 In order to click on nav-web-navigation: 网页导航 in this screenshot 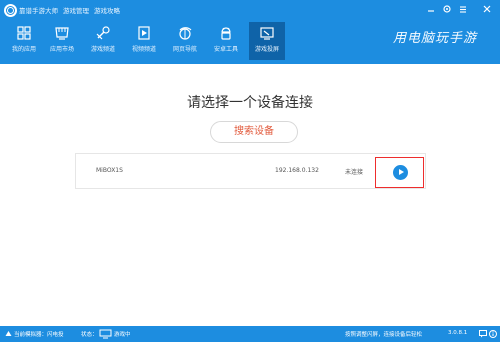, I will do `click(185, 41)`.